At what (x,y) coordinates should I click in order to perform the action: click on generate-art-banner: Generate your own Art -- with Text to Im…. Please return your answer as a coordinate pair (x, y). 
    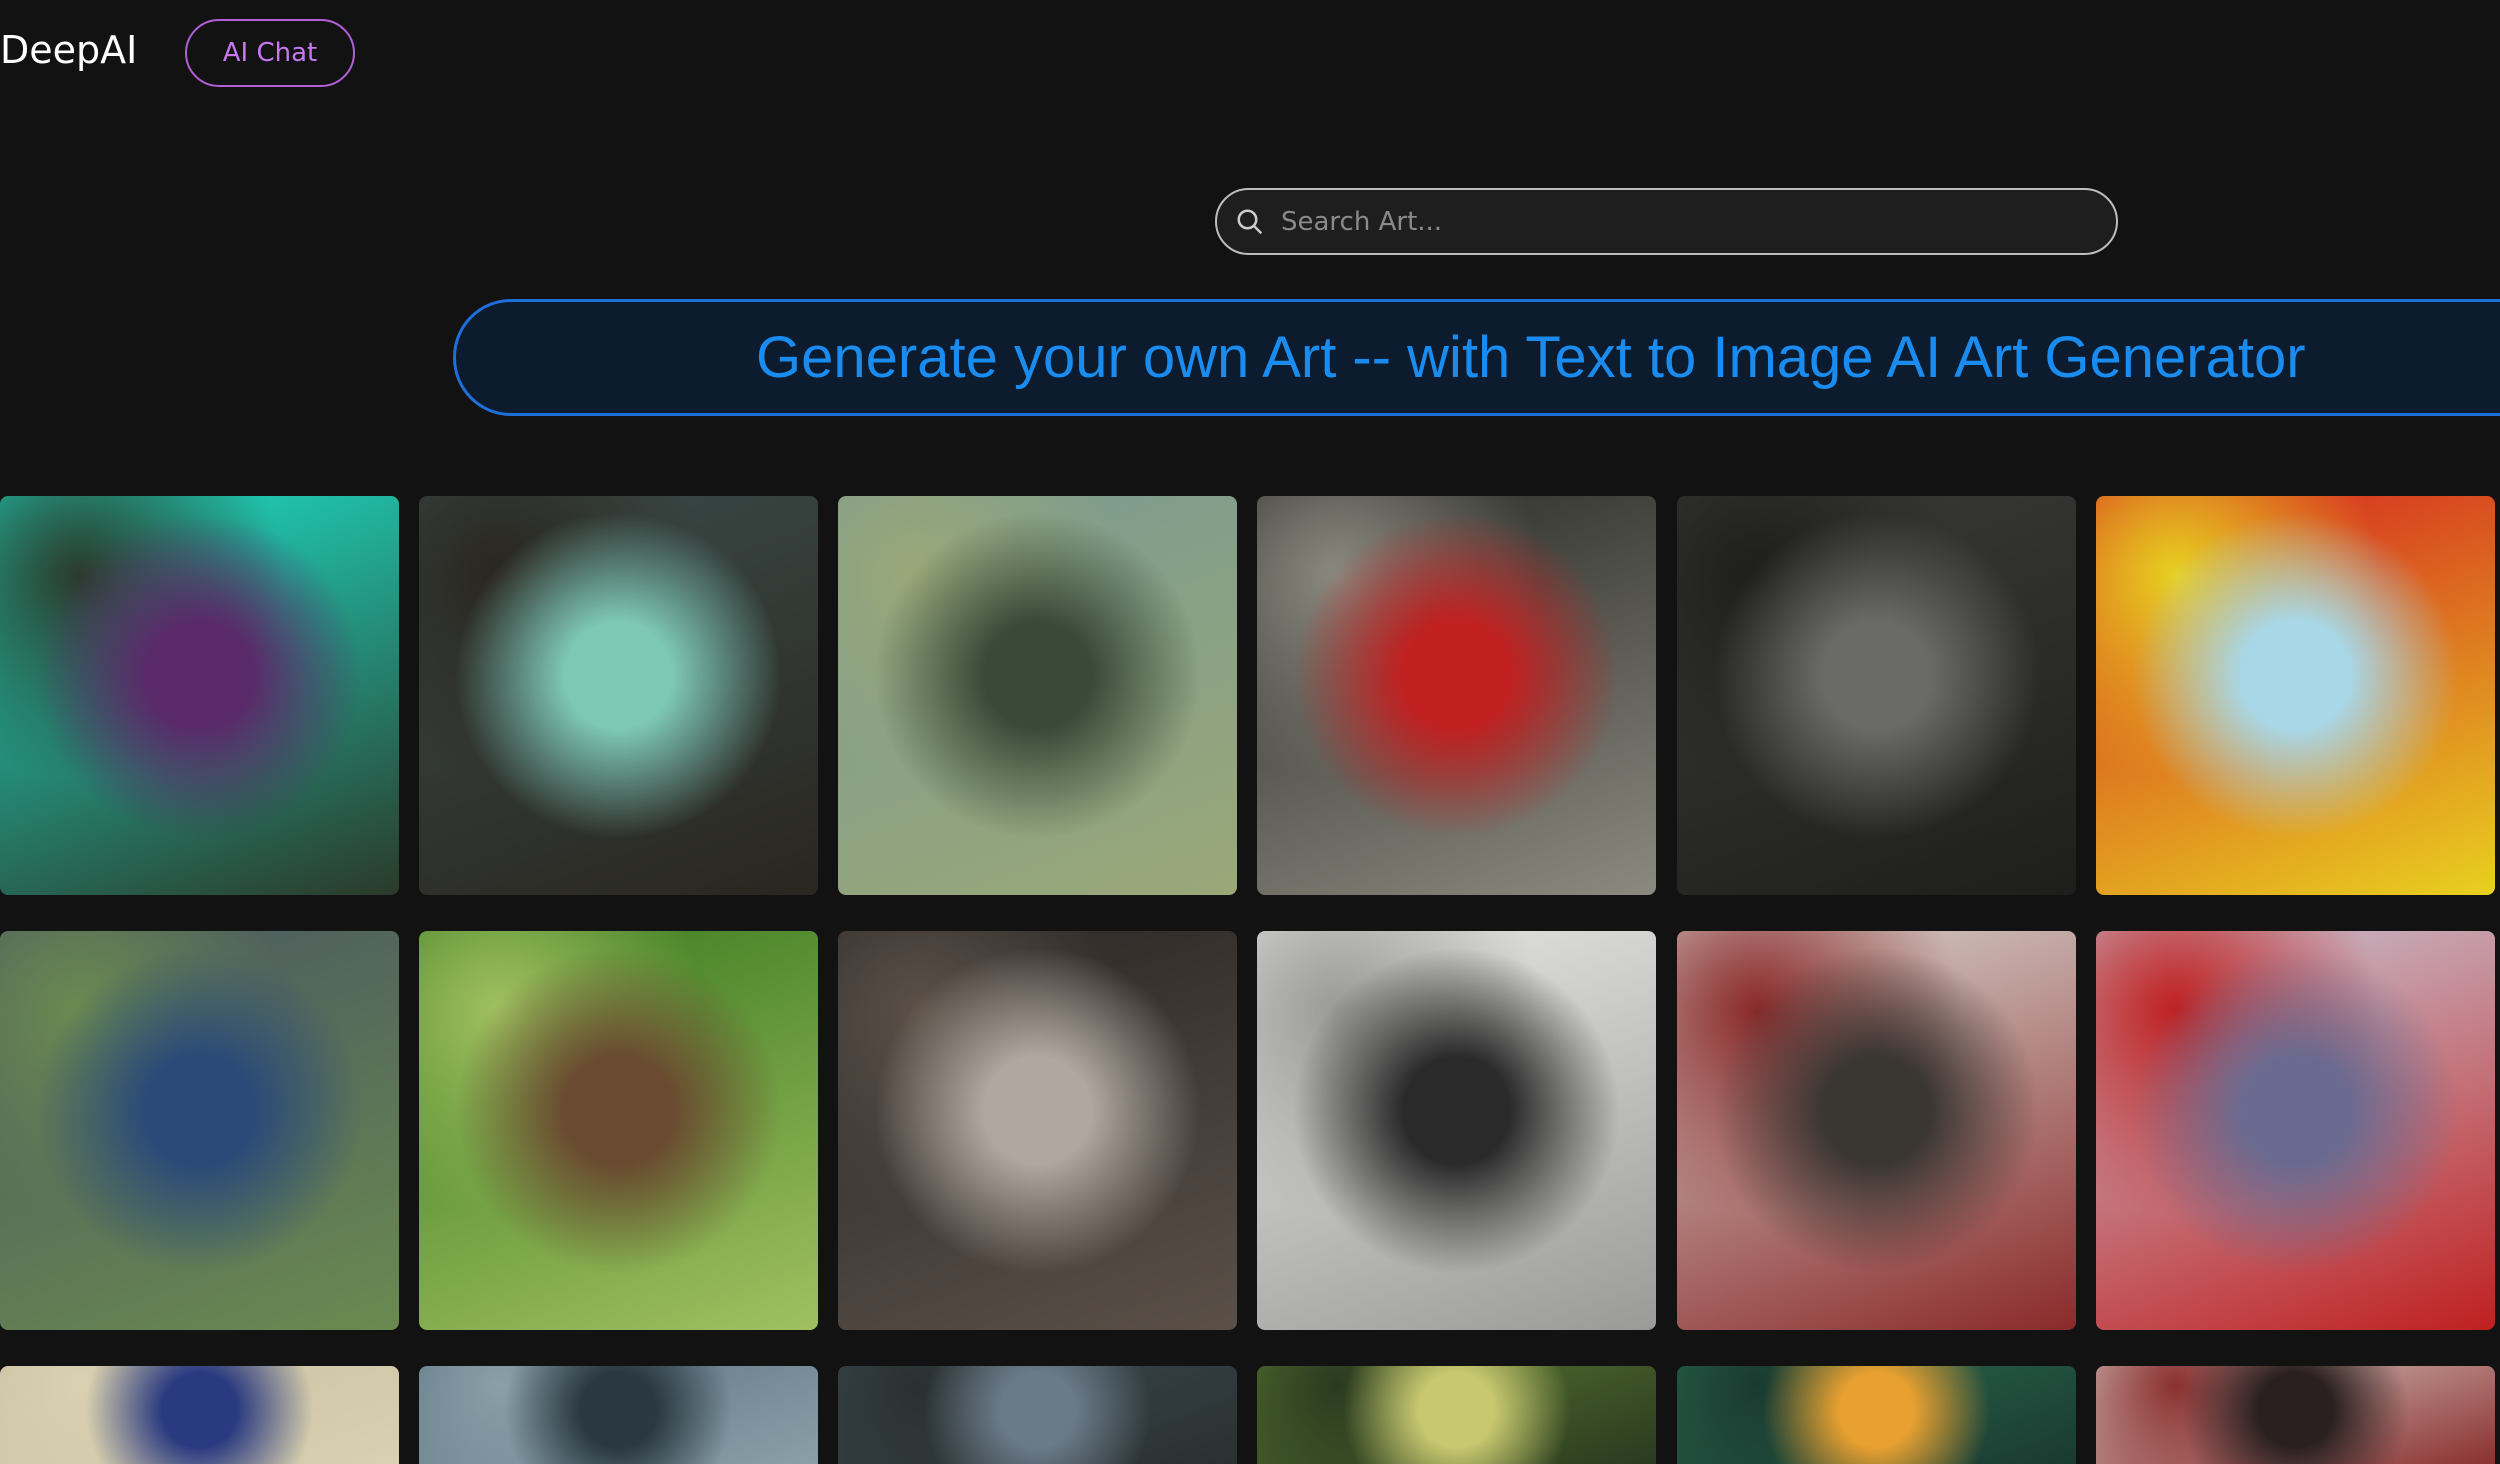
    Looking at the image, I should click on (1476, 357).